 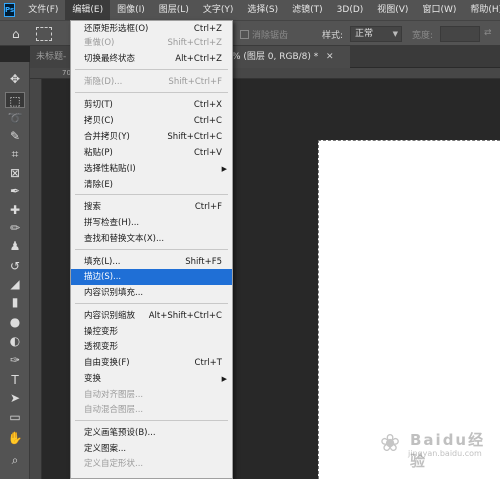 I want to click on brush-tool-icon: ✏, so click(x=15, y=228).